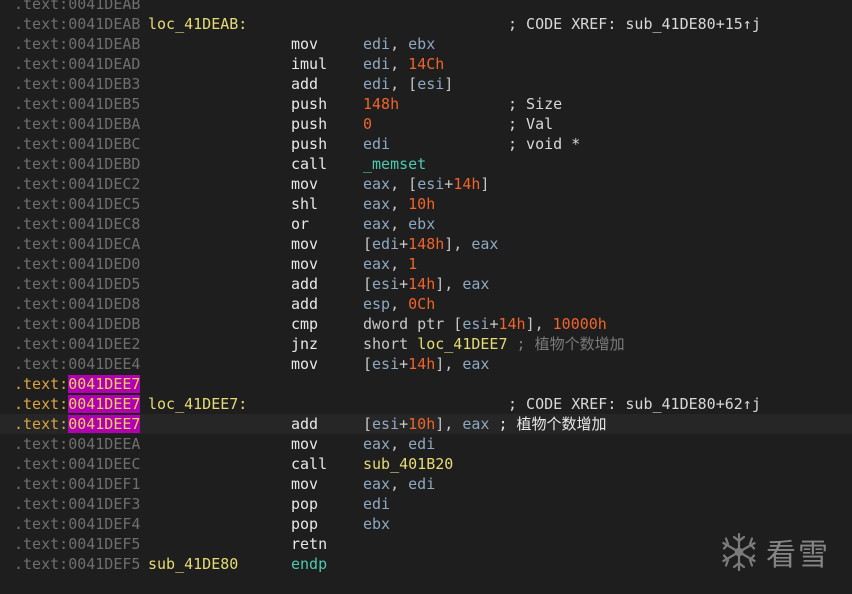 Image resolution: width=852 pixels, height=594 pixels. Describe the element at coordinates (104, 264) in the screenshot. I see `address-offset: 0041DED0` at that location.